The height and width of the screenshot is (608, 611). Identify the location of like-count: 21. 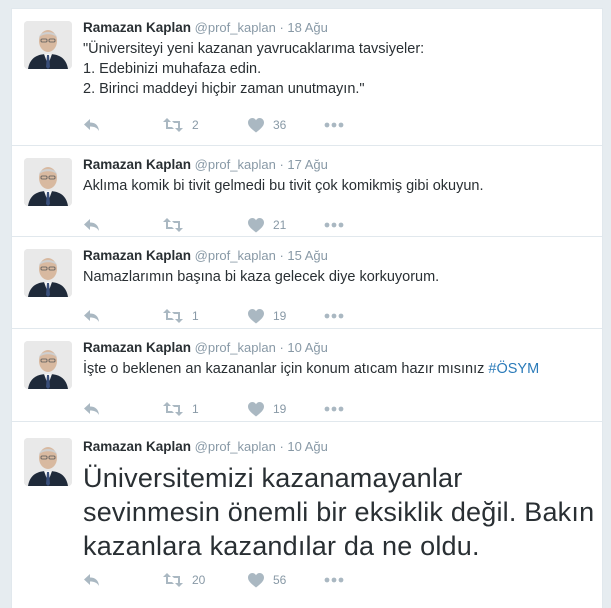
(280, 225).